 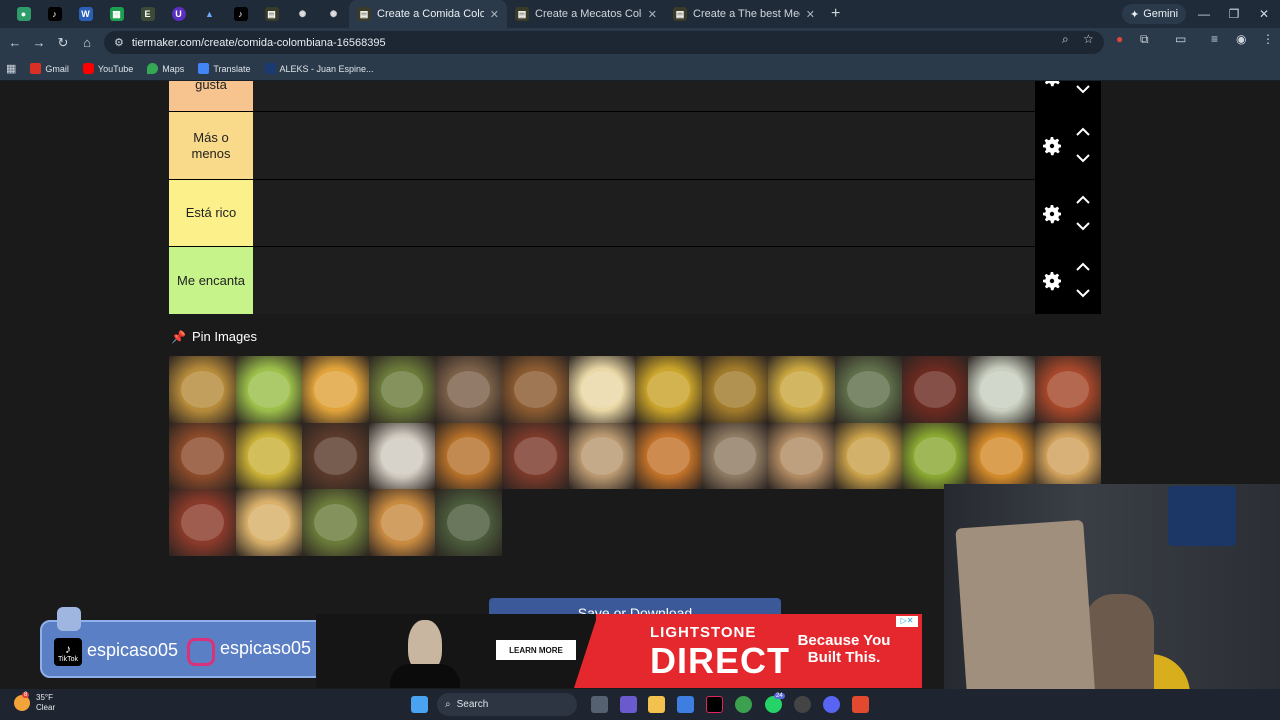 What do you see at coordinates (835, 14) in the screenshot?
I see `new-tab-button: +` at bounding box center [835, 14].